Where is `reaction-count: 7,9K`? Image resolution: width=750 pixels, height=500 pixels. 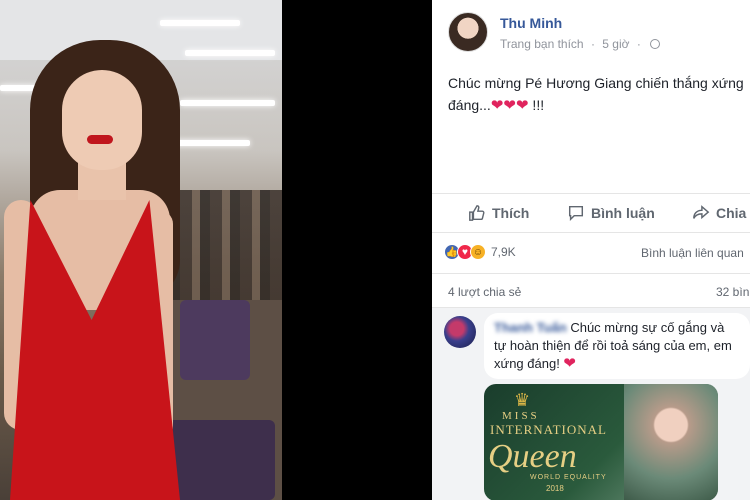
reaction-count: 7,9K is located at coordinates (503, 252).